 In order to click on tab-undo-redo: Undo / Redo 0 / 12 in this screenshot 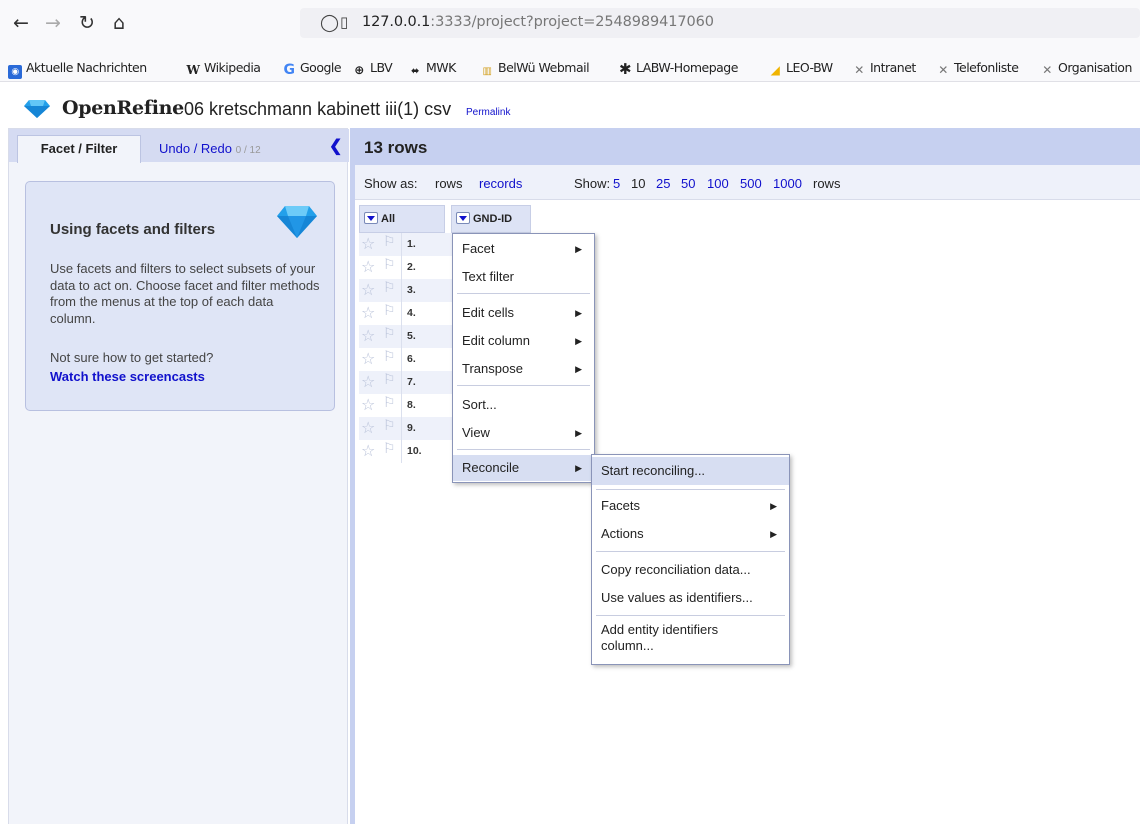, I will do `click(210, 148)`.